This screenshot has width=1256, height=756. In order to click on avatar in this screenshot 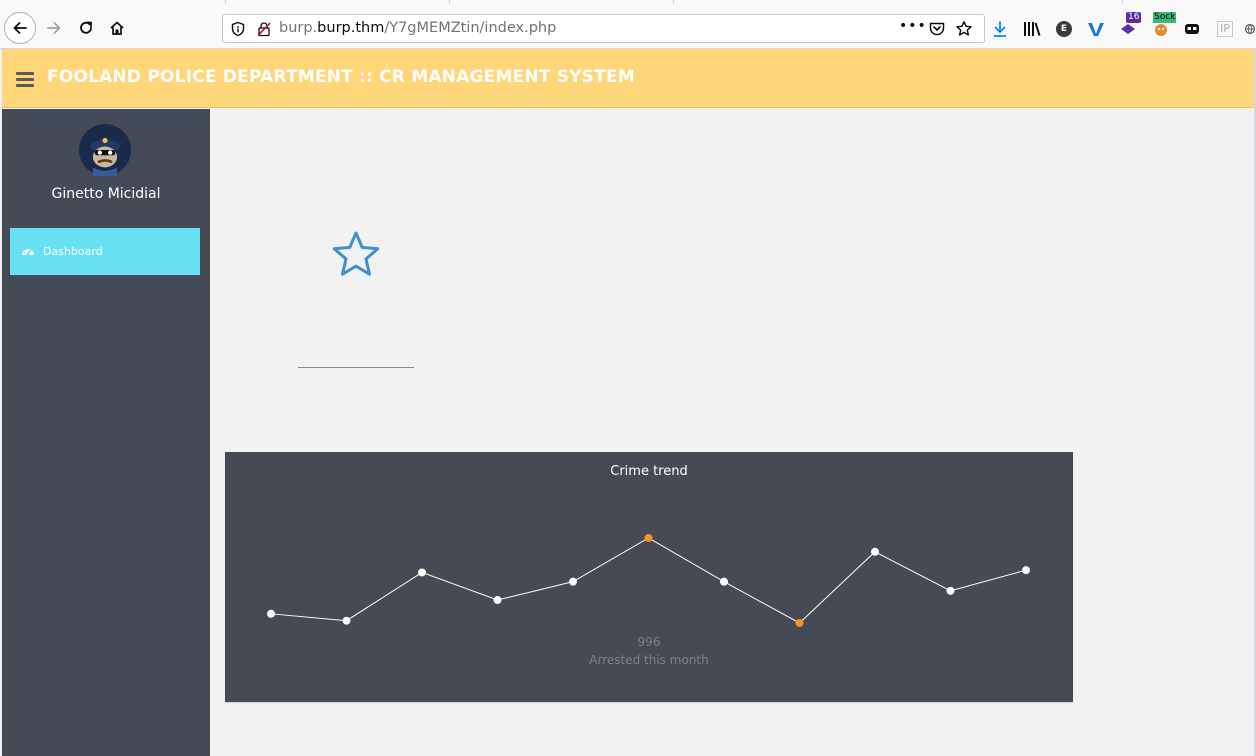, I will do `click(105, 150)`.